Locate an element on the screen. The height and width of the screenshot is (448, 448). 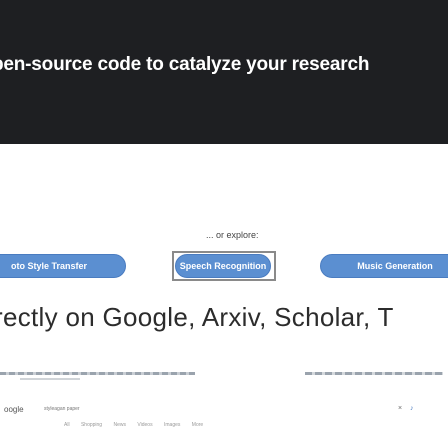
preview-header-strip is located at coordinates (224, 377).